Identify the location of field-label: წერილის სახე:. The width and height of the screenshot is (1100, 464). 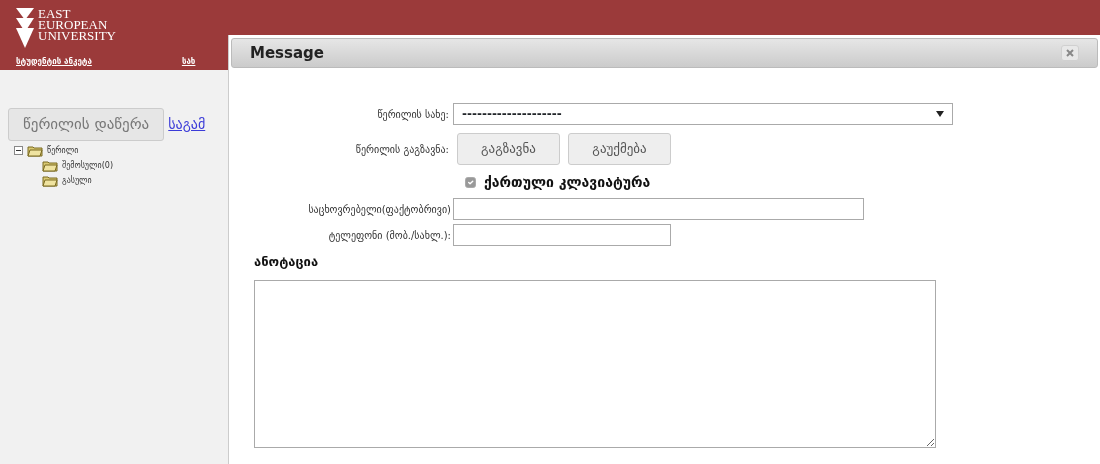
(413, 114).